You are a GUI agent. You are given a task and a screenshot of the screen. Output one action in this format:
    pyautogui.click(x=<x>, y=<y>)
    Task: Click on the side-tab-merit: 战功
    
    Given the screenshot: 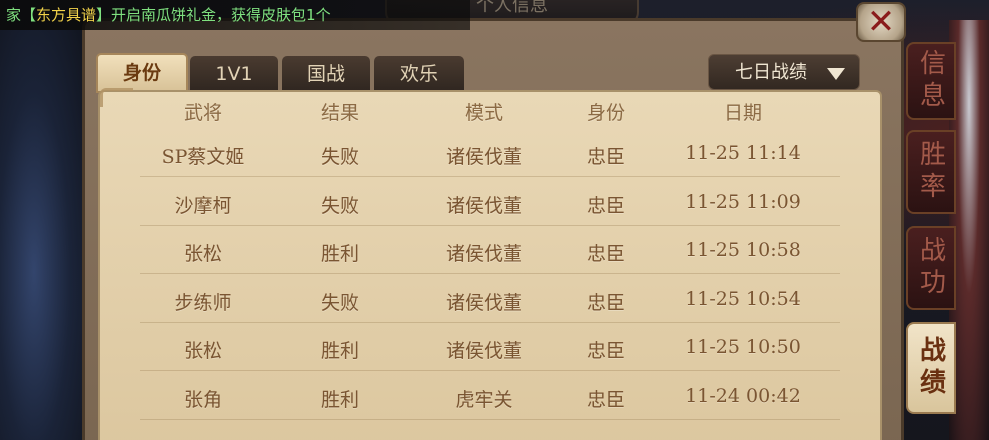 What is the action you would take?
    pyautogui.click(x=931, y=268)
    